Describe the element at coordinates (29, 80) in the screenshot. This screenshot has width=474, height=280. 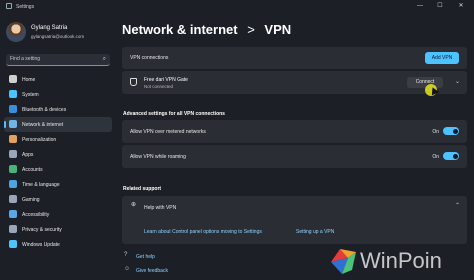
I see `sidebar-item-label: Home` at that location.